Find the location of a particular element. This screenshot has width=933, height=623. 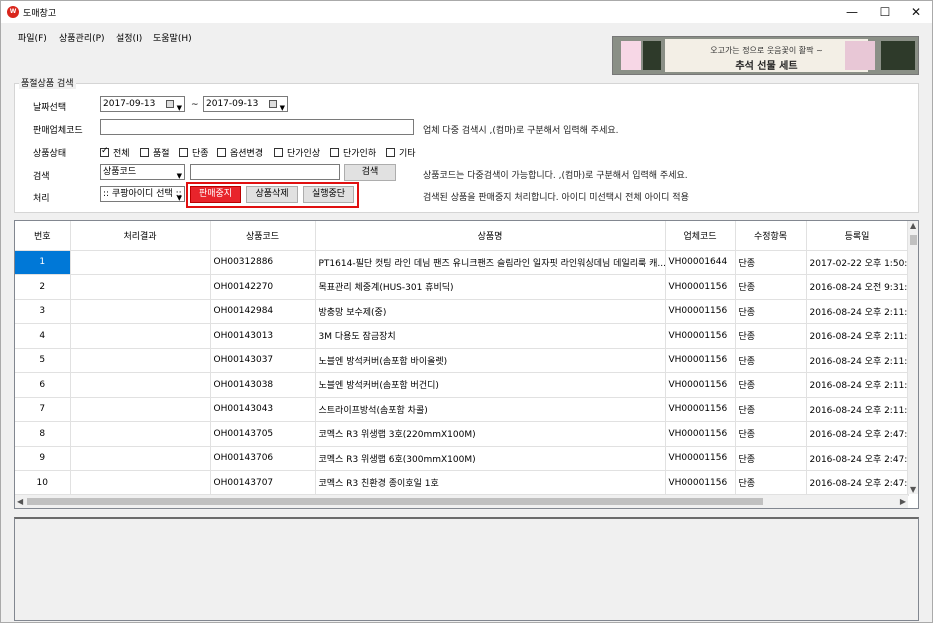

date-to-picker: 2017-09-13 ▼ is located at coordinates (245, 104).